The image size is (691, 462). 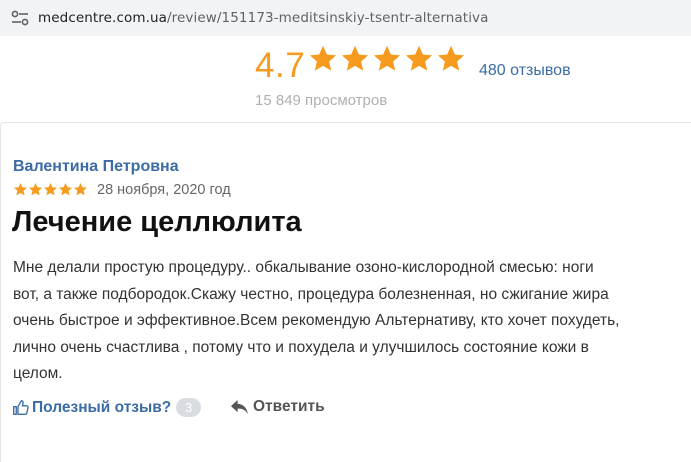 I want to click on views-count: 15 849 просмотров, so click(x=321, y=100).